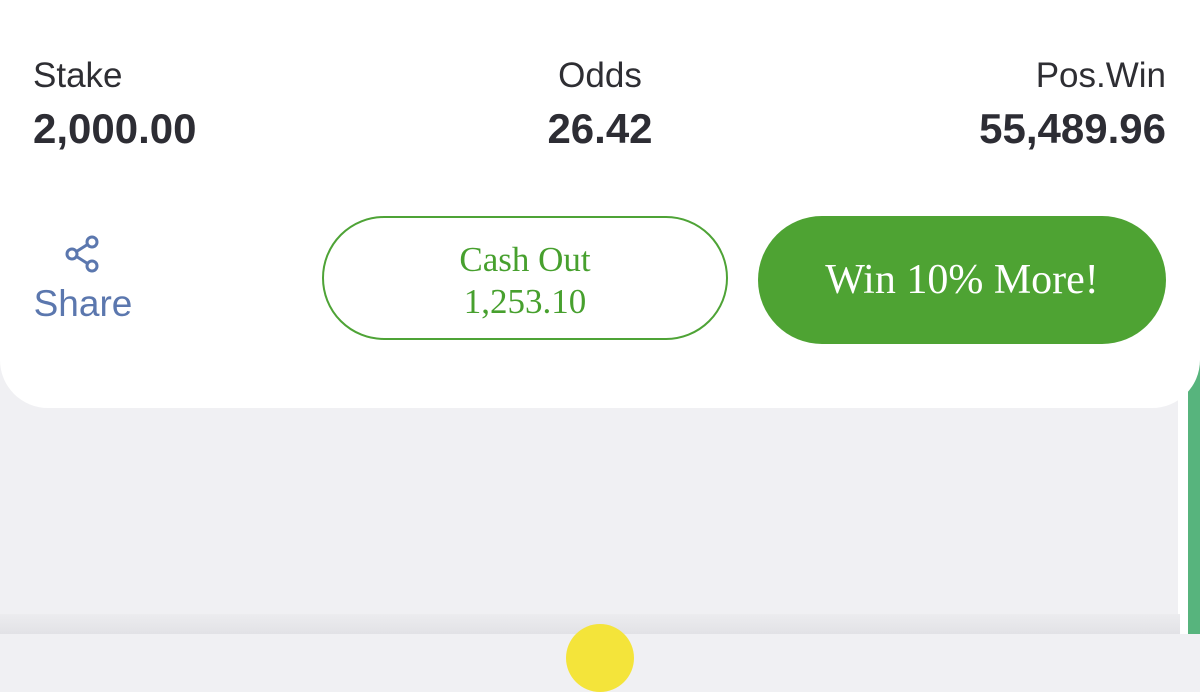 The image size is (1200, 692). Describe the element at coordinates (600, 75) in the screenshot. I see `odds-label: Odds` at that location.